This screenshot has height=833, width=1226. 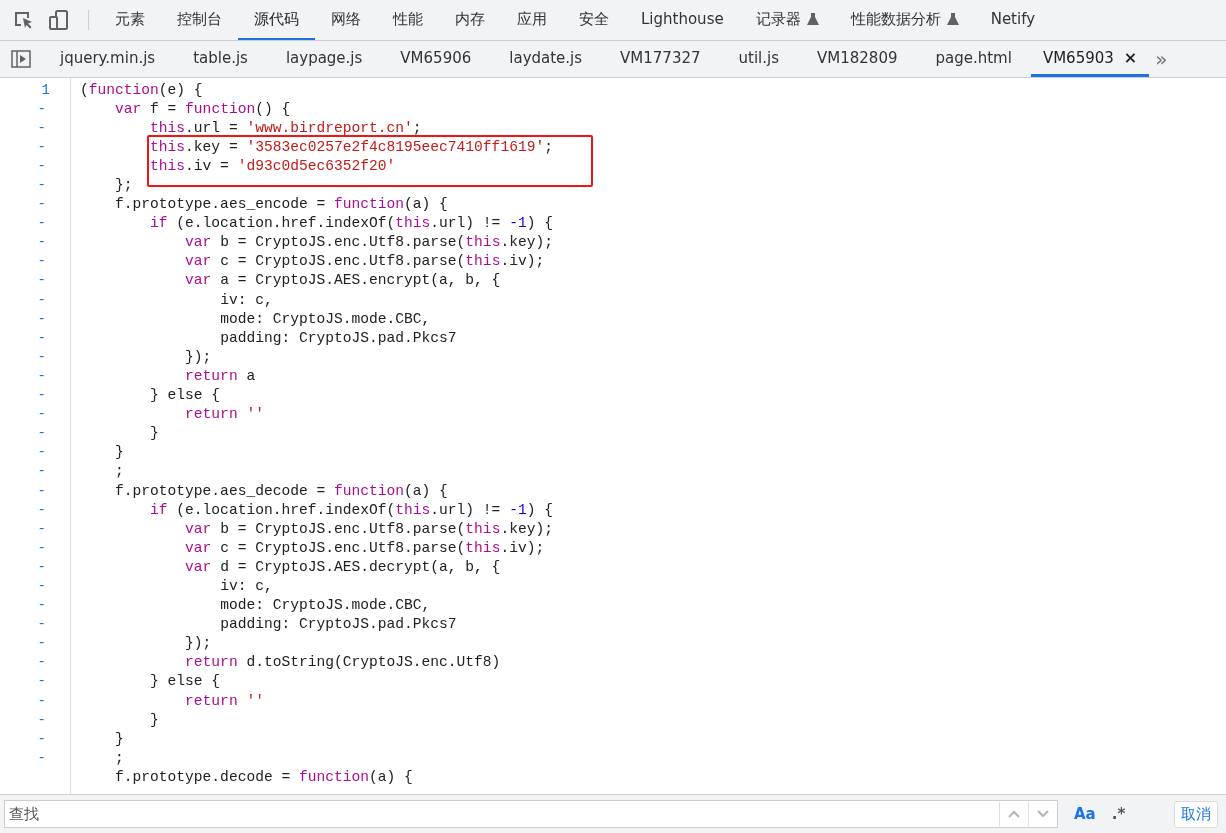 I want to click on file-tab: jquery.min.js, so click(x=108, y=59).